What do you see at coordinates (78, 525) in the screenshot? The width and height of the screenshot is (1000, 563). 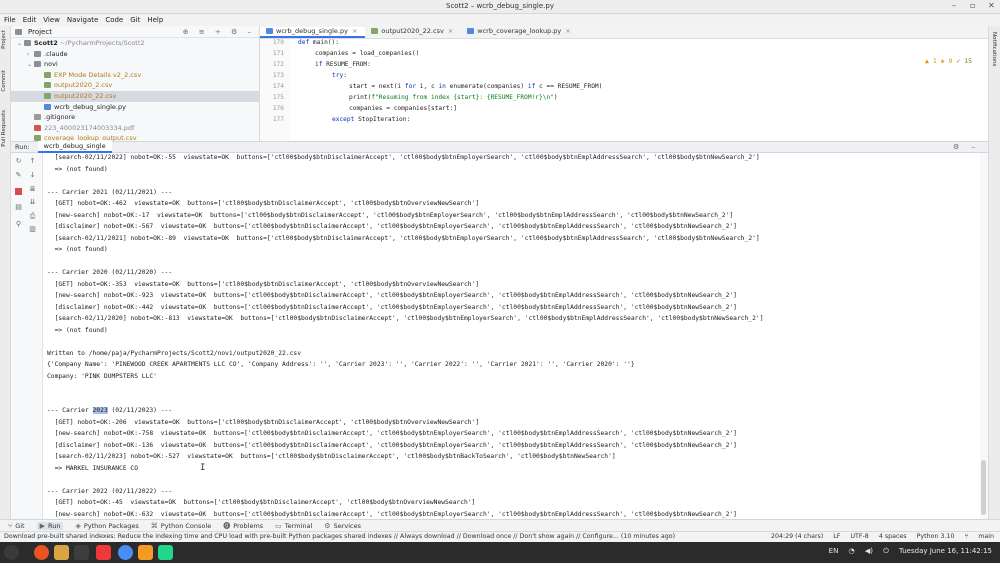 I see `python-packages-icon: ◈` at bounding box center [78, 525].